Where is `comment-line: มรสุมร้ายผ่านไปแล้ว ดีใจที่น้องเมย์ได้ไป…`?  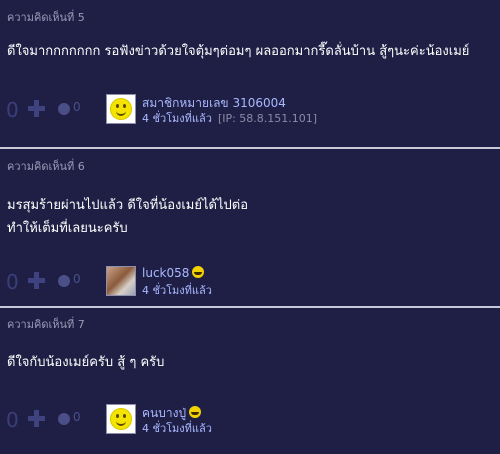 comment-line: มรสุมร้ายผ่านไปแล้ว ดีใจที่น้องเมย์ได้ไป… is located at coordinates (127, 205).